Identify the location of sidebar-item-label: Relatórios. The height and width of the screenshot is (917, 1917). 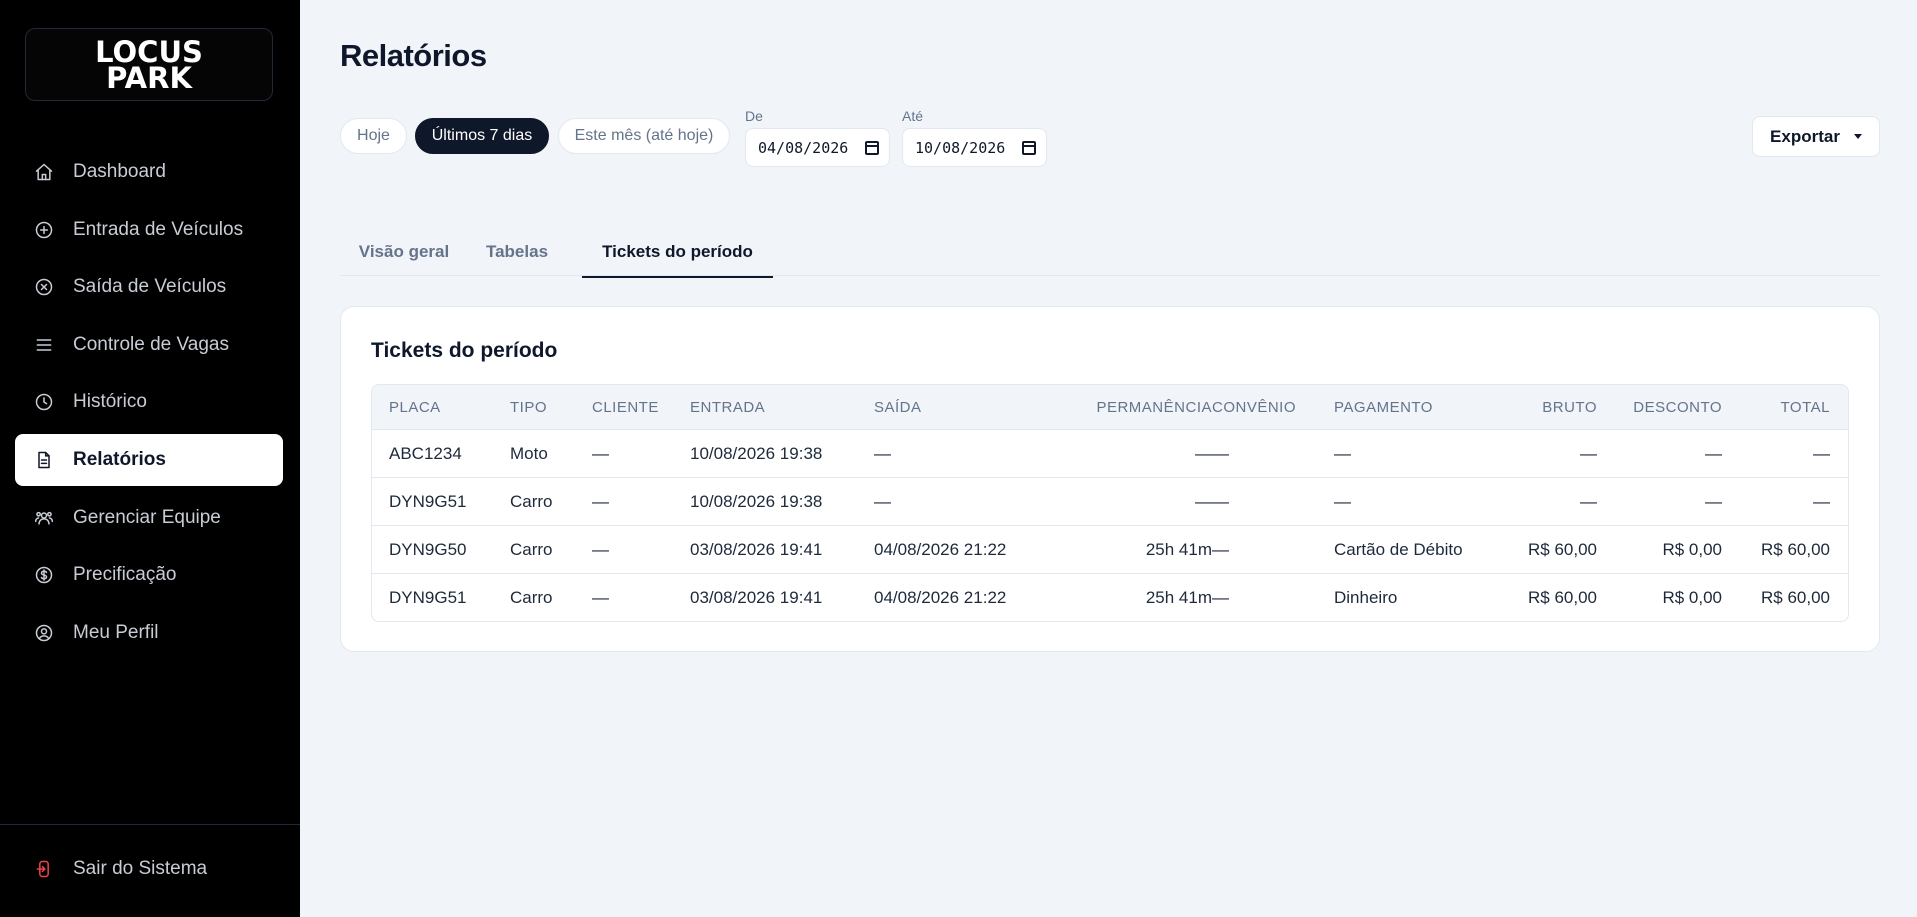
(119, 459).